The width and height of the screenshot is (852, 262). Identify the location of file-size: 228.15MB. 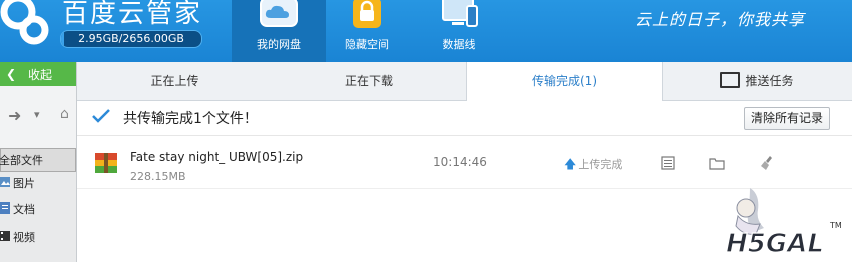
(158, 176).